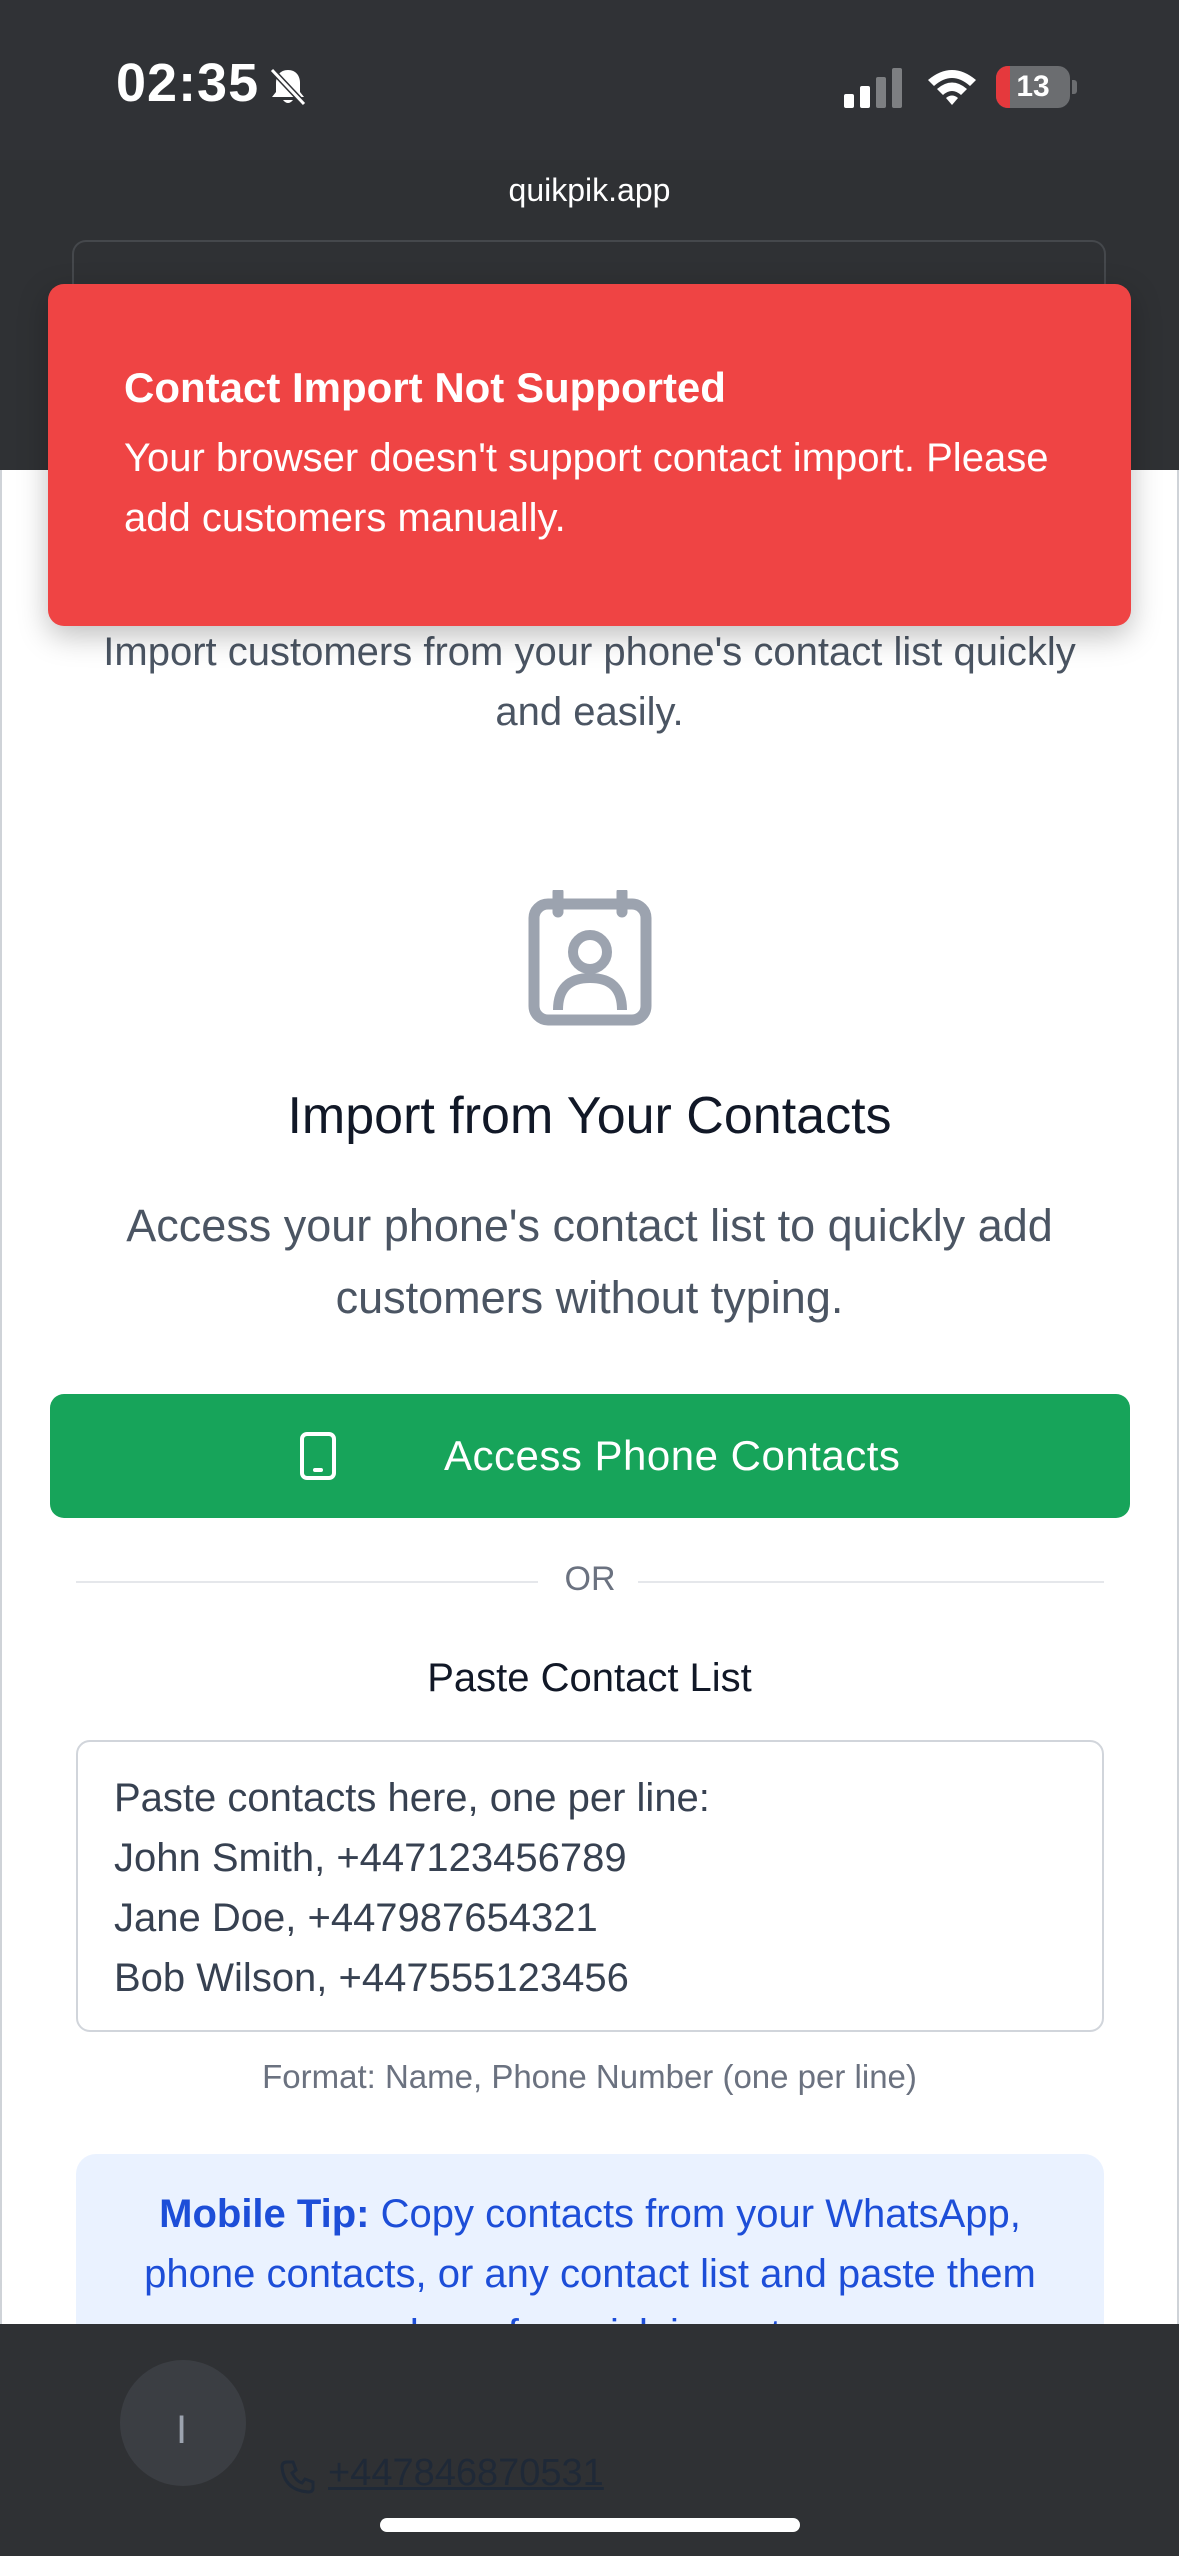 This screenshot has width=1179, height=2556. I want to click on access-button-label: Access Phone Contacts, so click(672, 1455).